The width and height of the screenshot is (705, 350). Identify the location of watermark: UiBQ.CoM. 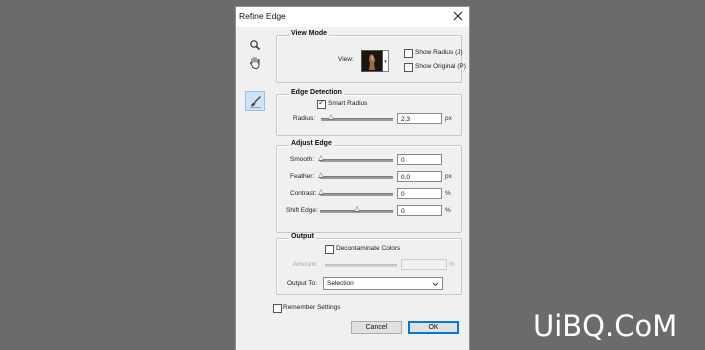
(605, 326).